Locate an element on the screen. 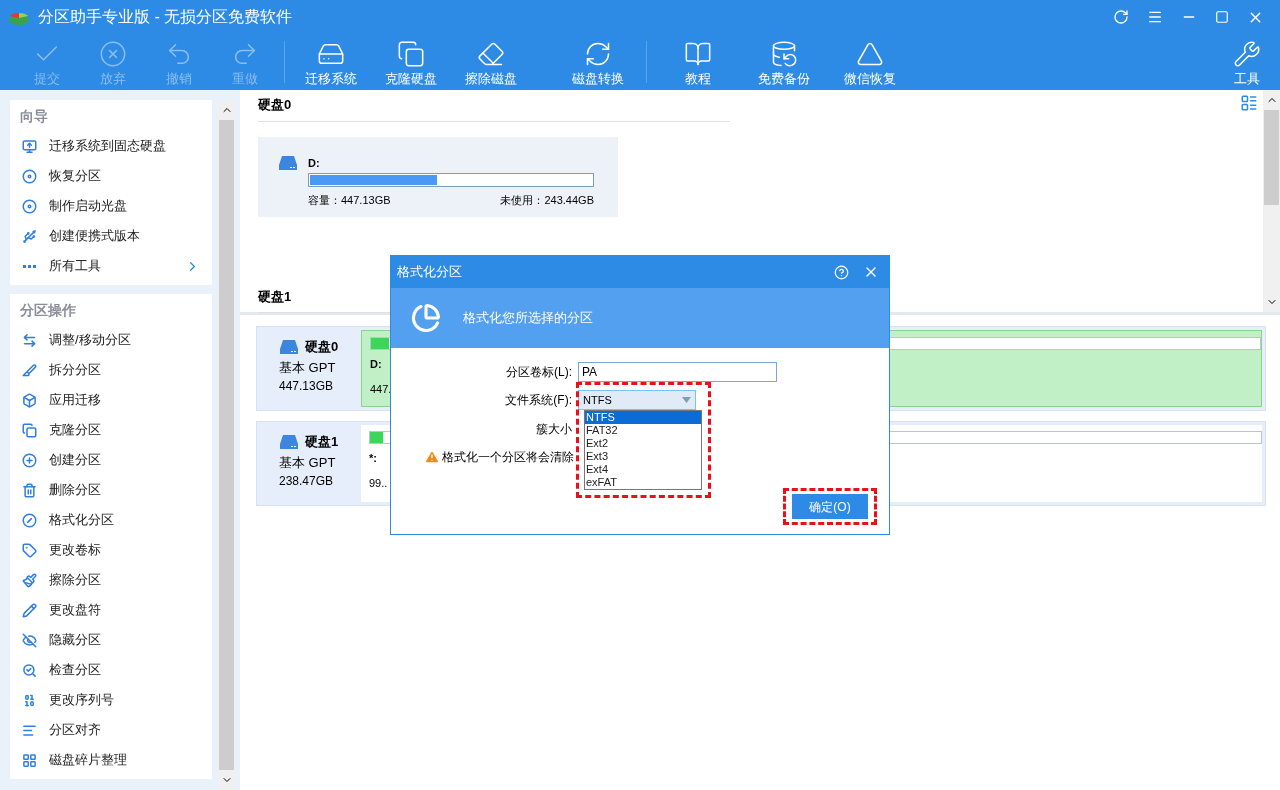 The width and height of the screenshot is (1280, 790). partition-label: *: is located at coordinates (373, 458).